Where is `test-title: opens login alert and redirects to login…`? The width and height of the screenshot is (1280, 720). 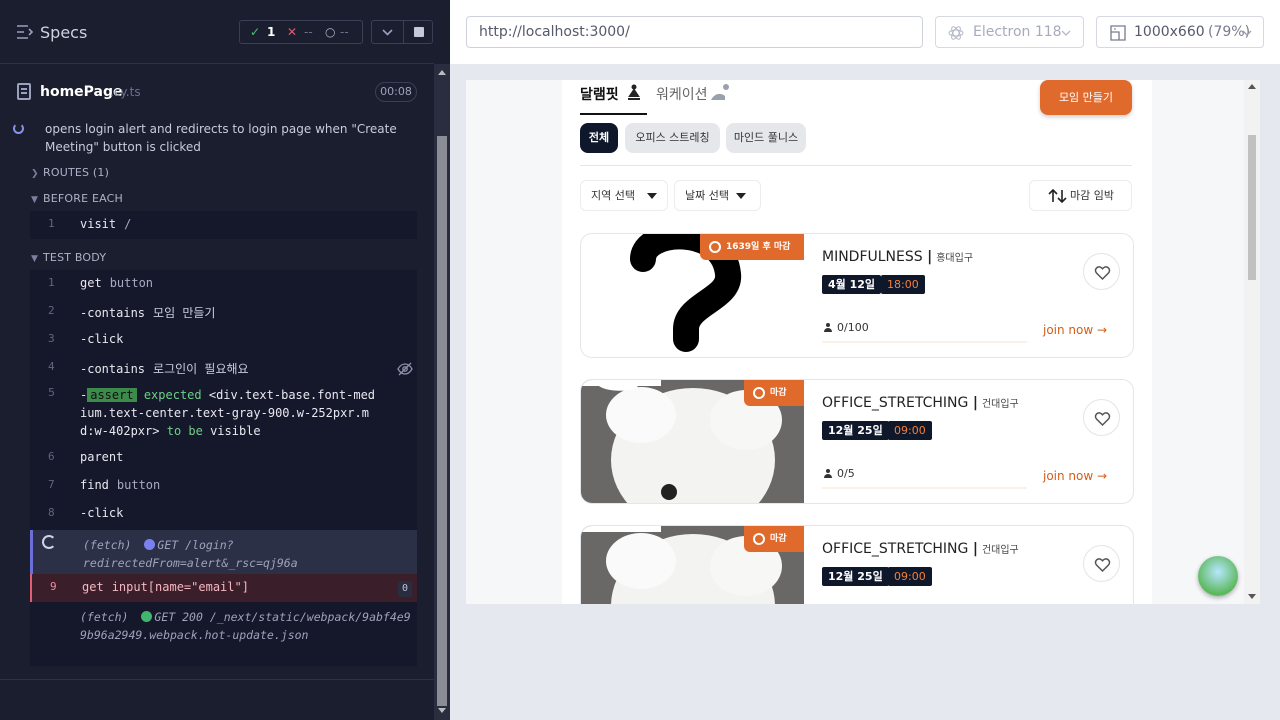
test-title: opens login alert and redirects to login… is located at coordinates (230, 138).